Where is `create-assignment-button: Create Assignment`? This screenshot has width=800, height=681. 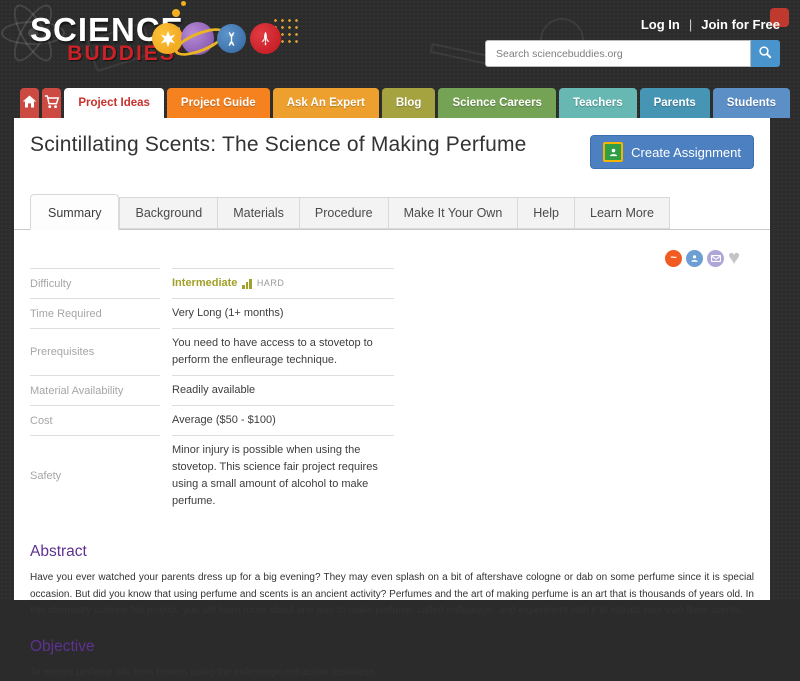
create-assignment-button: Create Assignment is located at coordinates (672, 152).